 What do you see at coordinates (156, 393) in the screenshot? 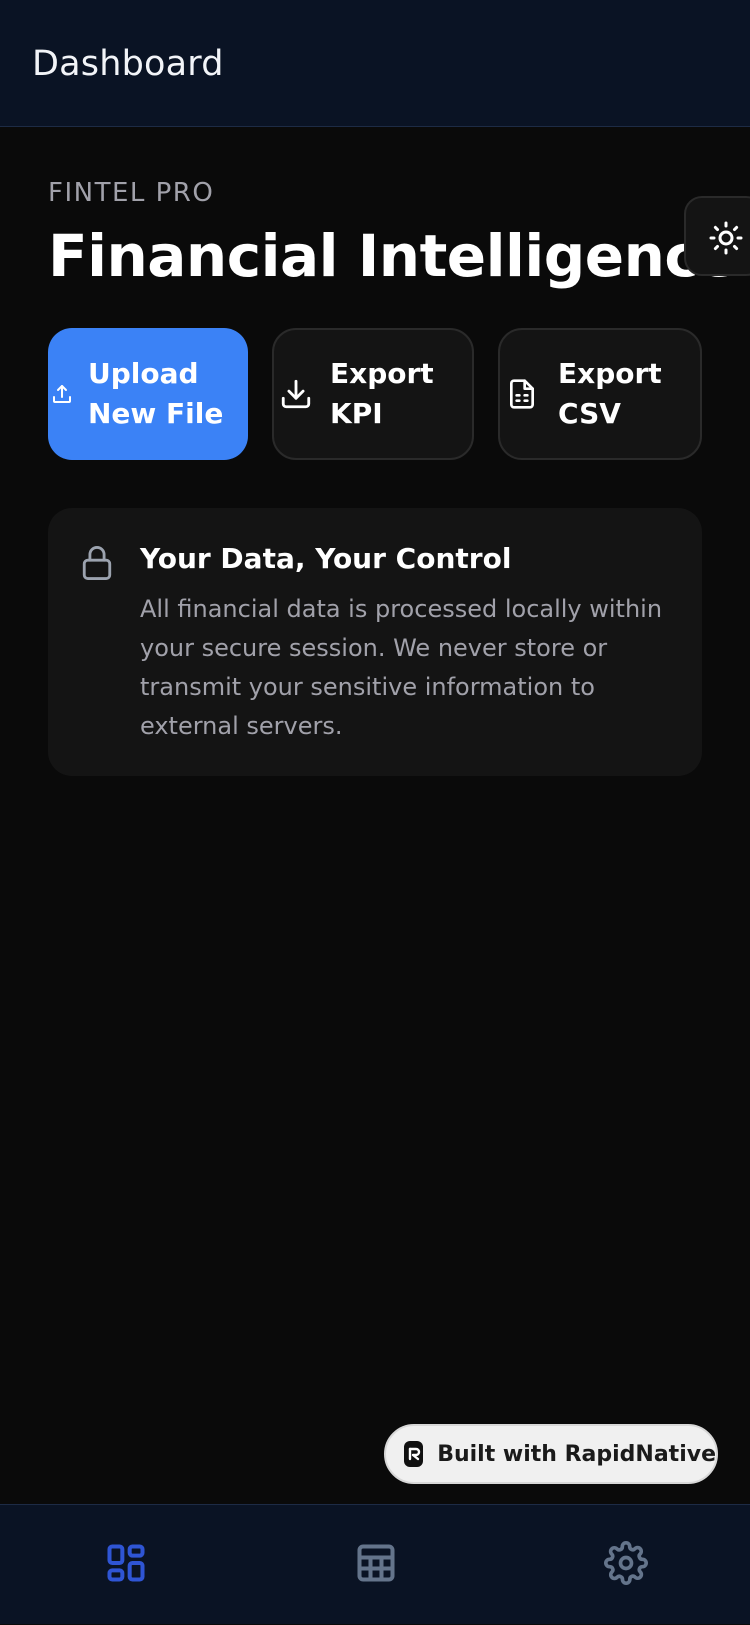
I see `upload-file-label: Upload New File` at bounding box center [156, 393].